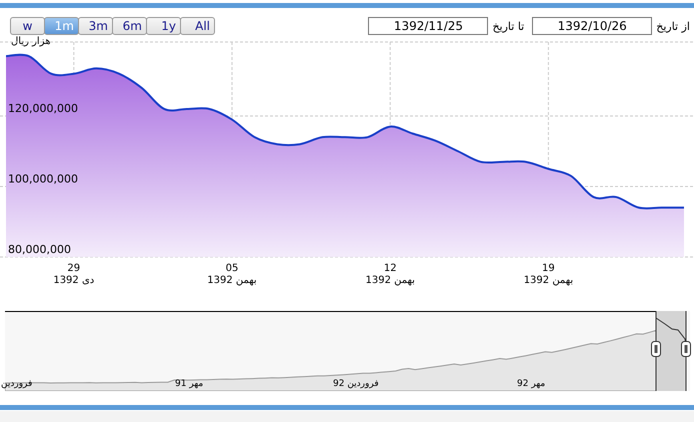 Image resolution: width=694 pixels, height=422 pixels. What do you see at coordinates (673, 26) in the screenshot?
I see `date-label: از تاریخ` at bounding box center [673, 26].